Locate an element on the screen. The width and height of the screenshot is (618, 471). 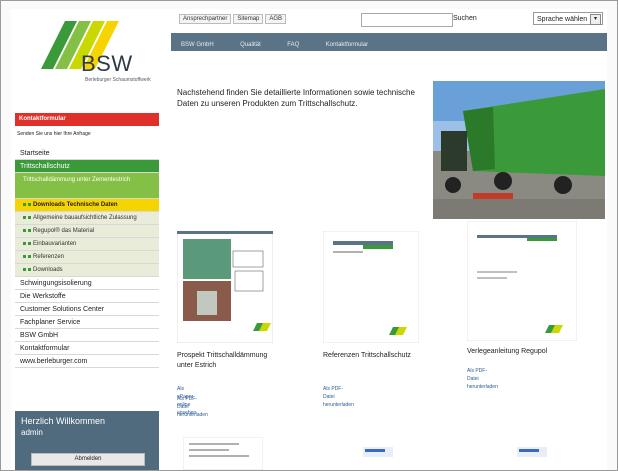
sidebar-item-schwingungsisolierung: Schwingungsisolierung is located at coordinates (87, 283).